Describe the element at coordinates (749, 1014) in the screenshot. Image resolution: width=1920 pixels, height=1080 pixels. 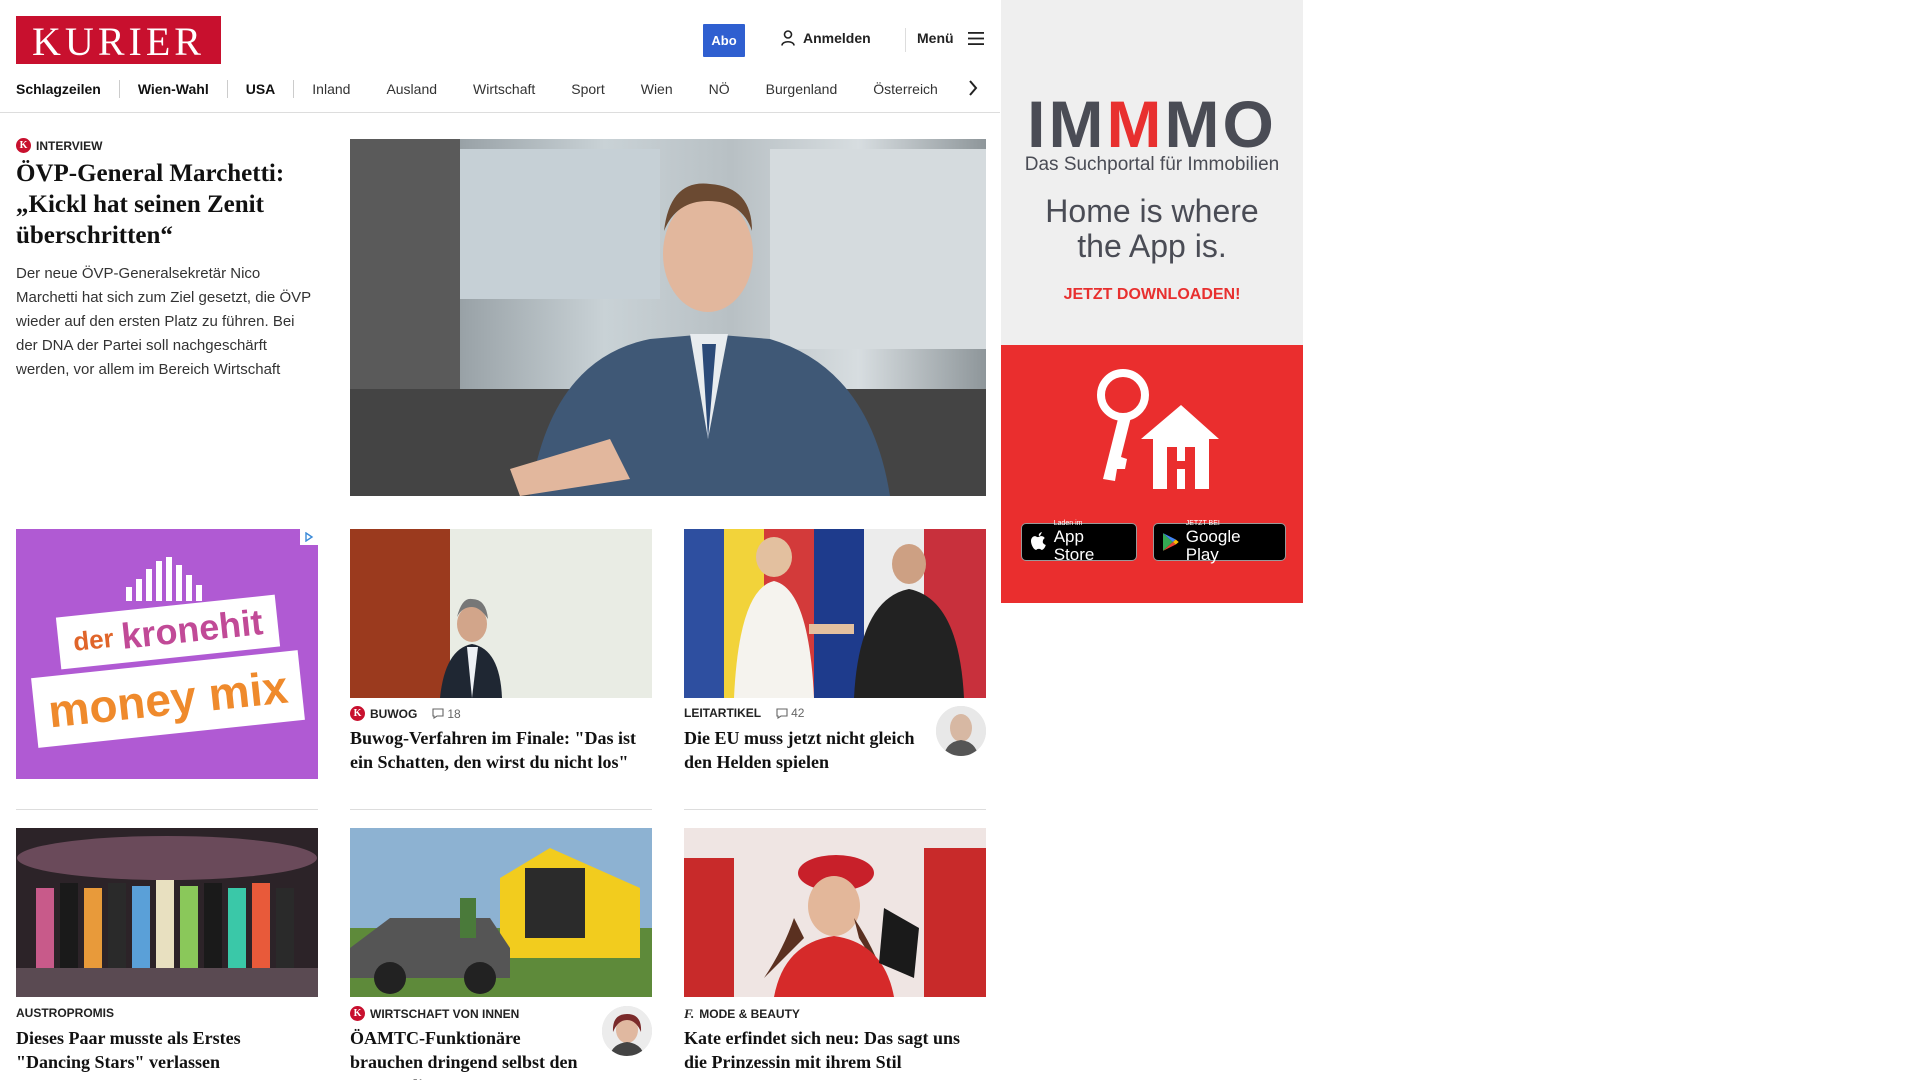
I see `card-kicker-label: MODE & BEAUTY` at that location.